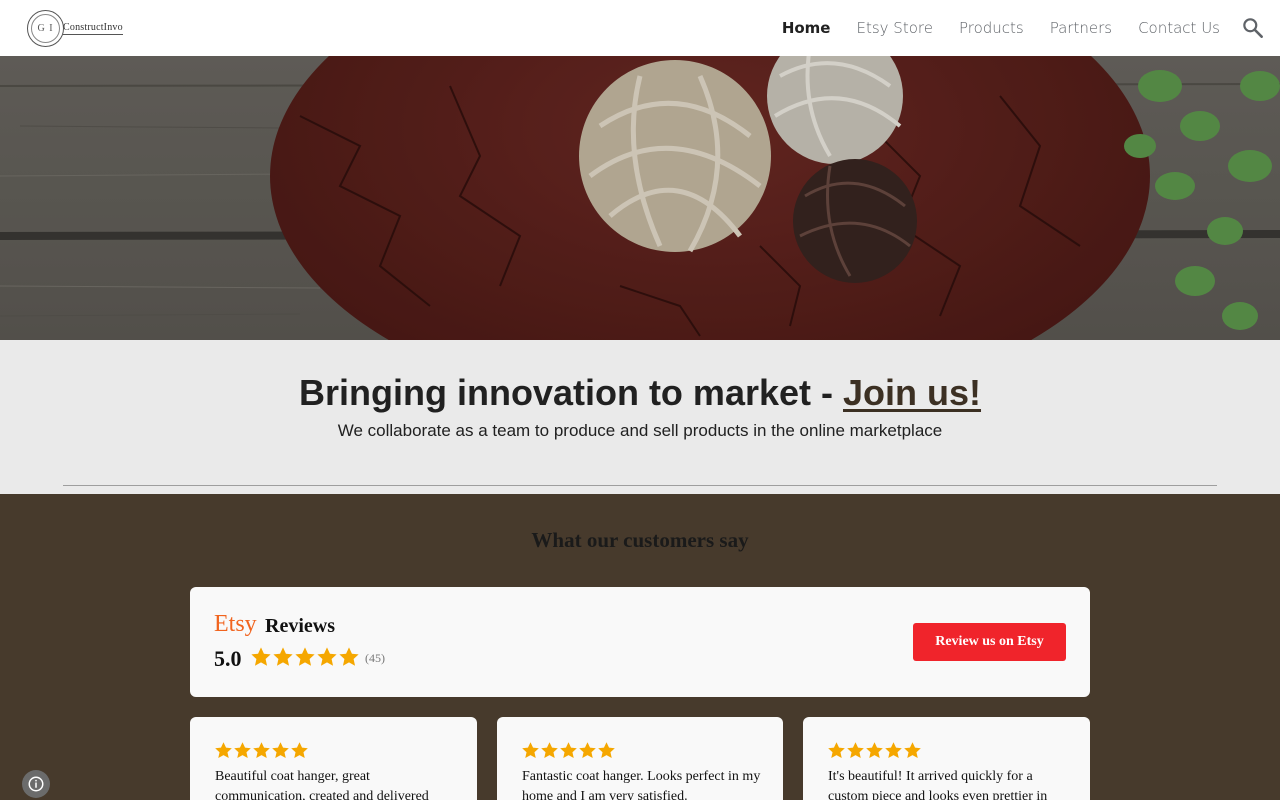 The height and width of the screenshot is (800, 1280). What do you see at coordinates (570, 392) in the screenshot?
I see `headline-text: Bringing innovation to market -` at bounding box center [570, 392].